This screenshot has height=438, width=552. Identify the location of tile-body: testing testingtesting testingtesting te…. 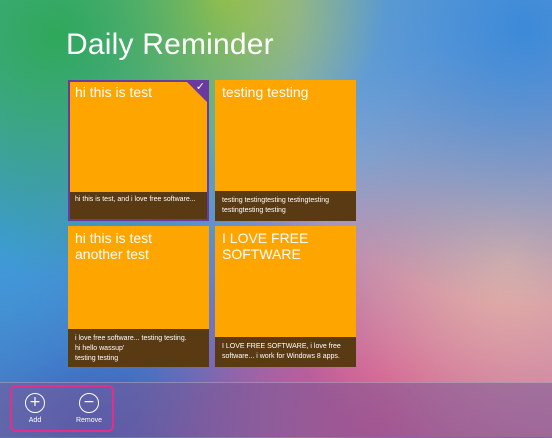
(285, 206).